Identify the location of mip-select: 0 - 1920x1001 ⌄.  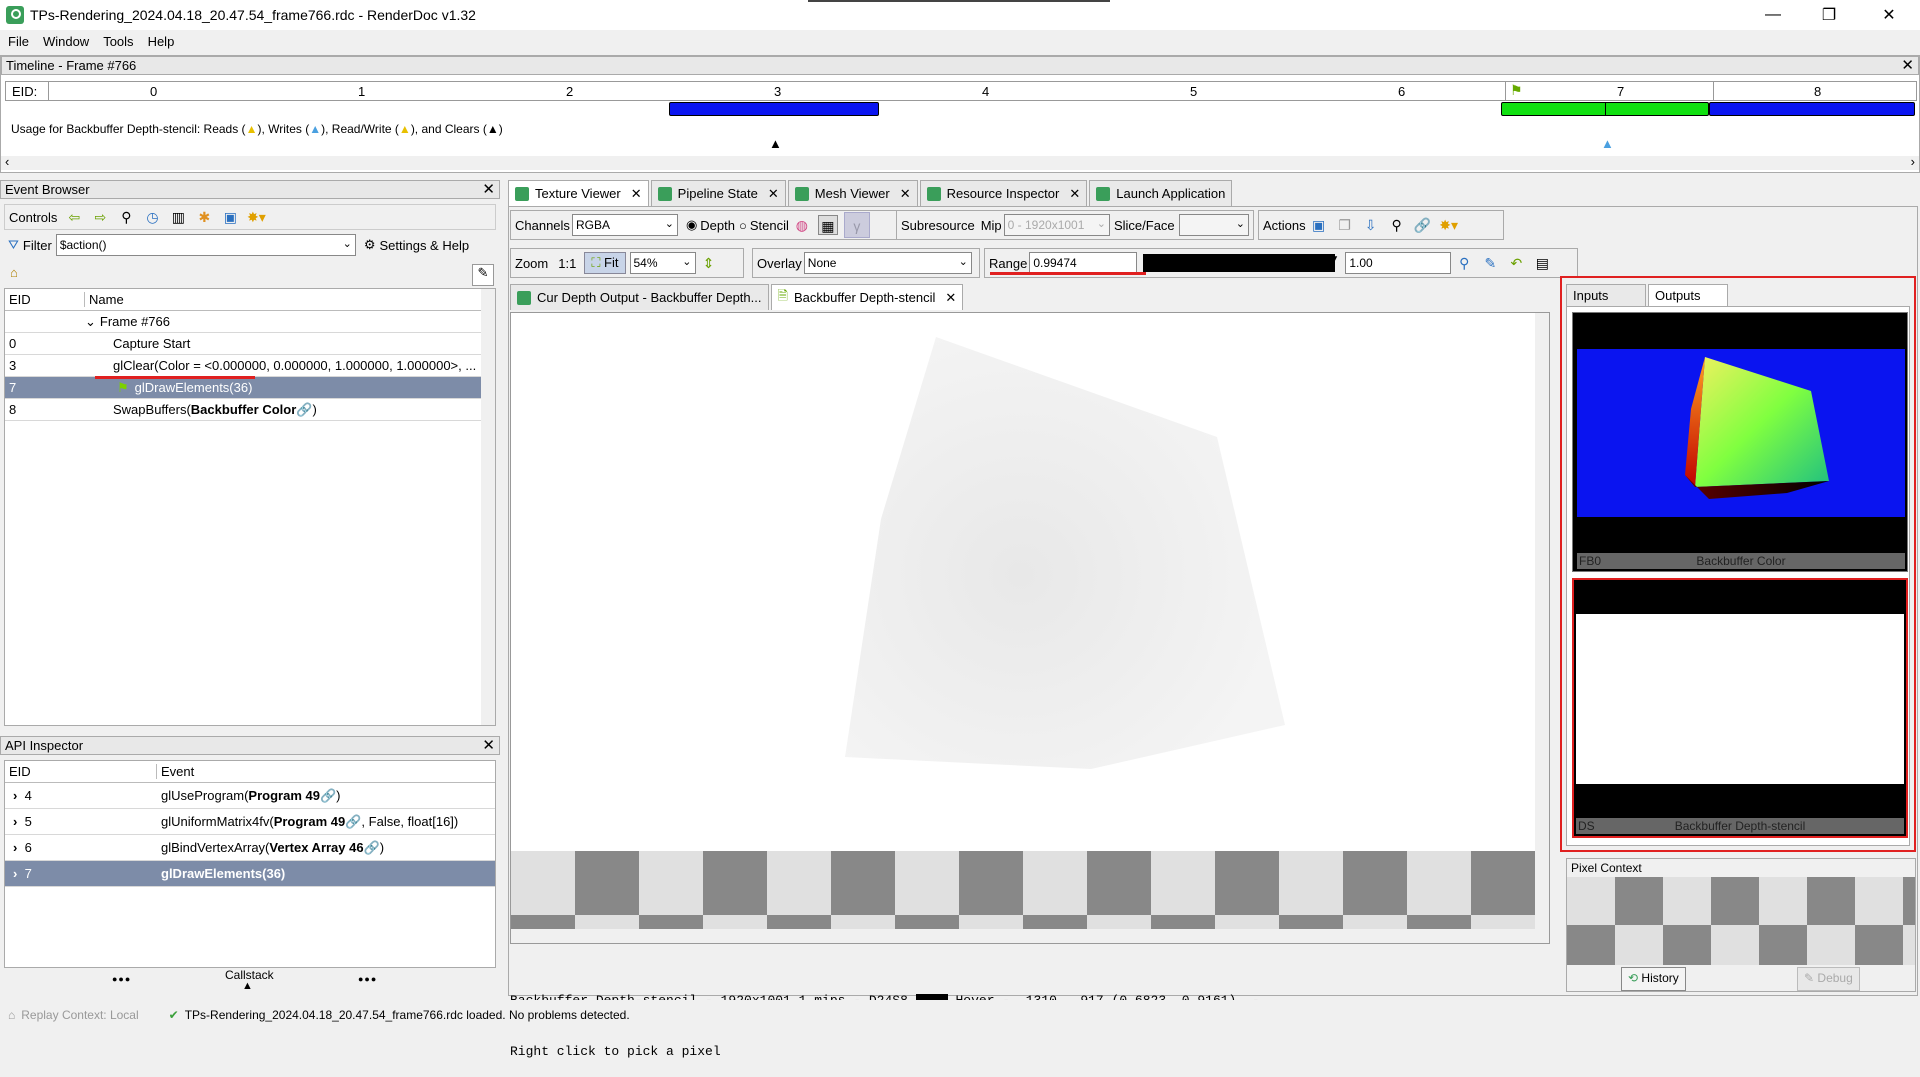
(1056, 225).